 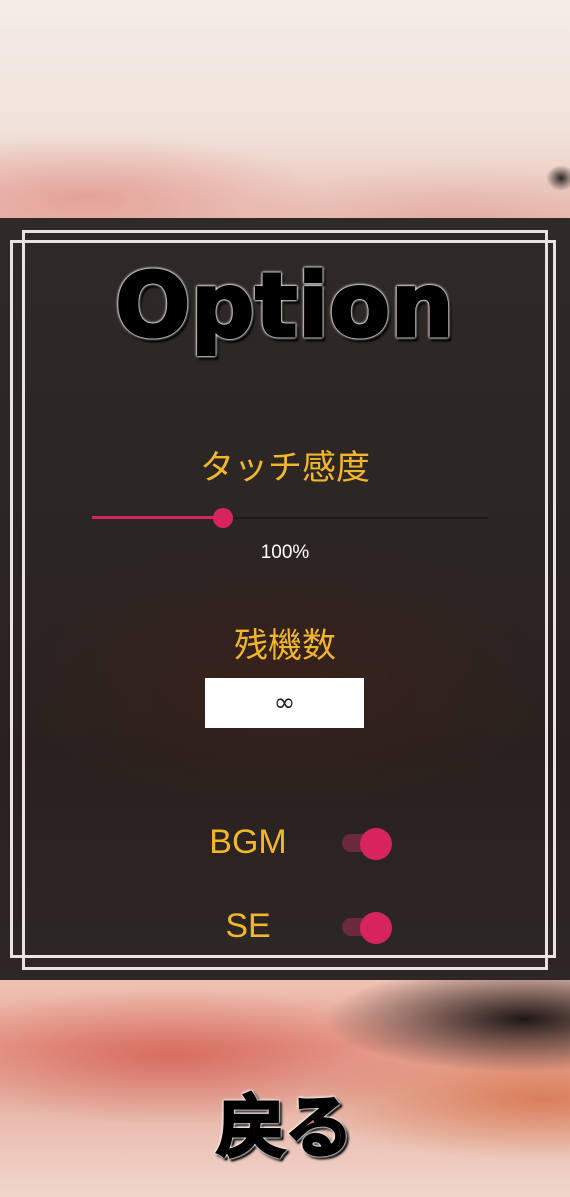 I want to click on se-row: SE, so click(x=285, y=926).